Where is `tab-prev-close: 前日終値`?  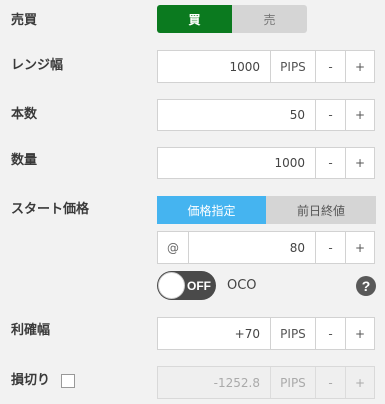 tab-prev-close: 前日終値 is located at coordinates (321, 210).